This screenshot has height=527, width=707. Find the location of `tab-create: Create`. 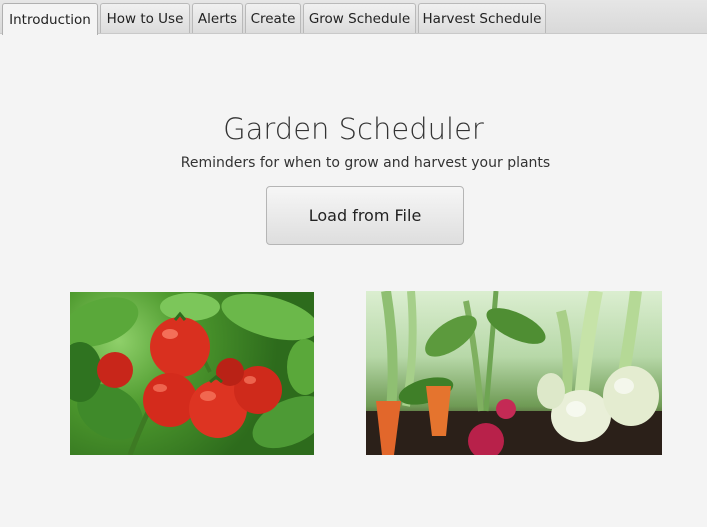

tab-create: Create is located at coordinates (273, 18).